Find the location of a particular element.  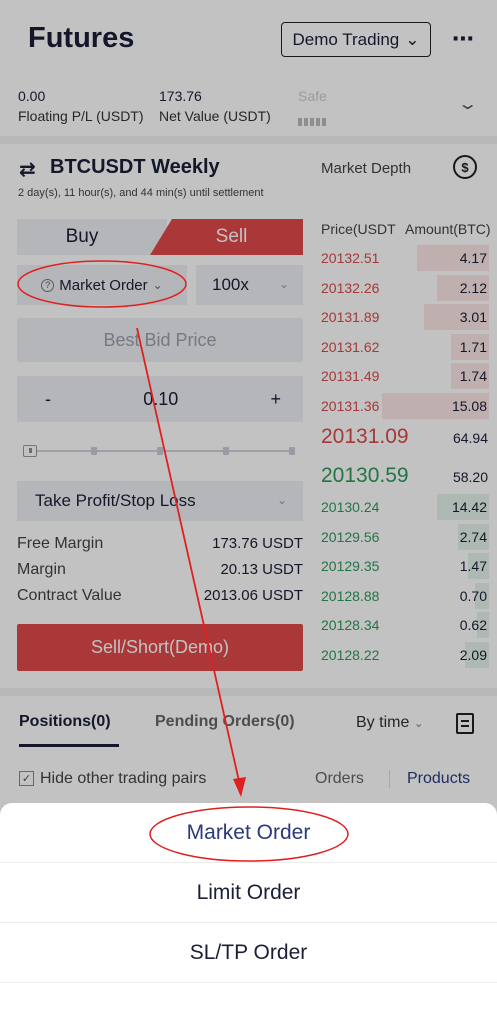

sheet-option-sltp-order: SL/TP Order is located at coordinates (248, 953).